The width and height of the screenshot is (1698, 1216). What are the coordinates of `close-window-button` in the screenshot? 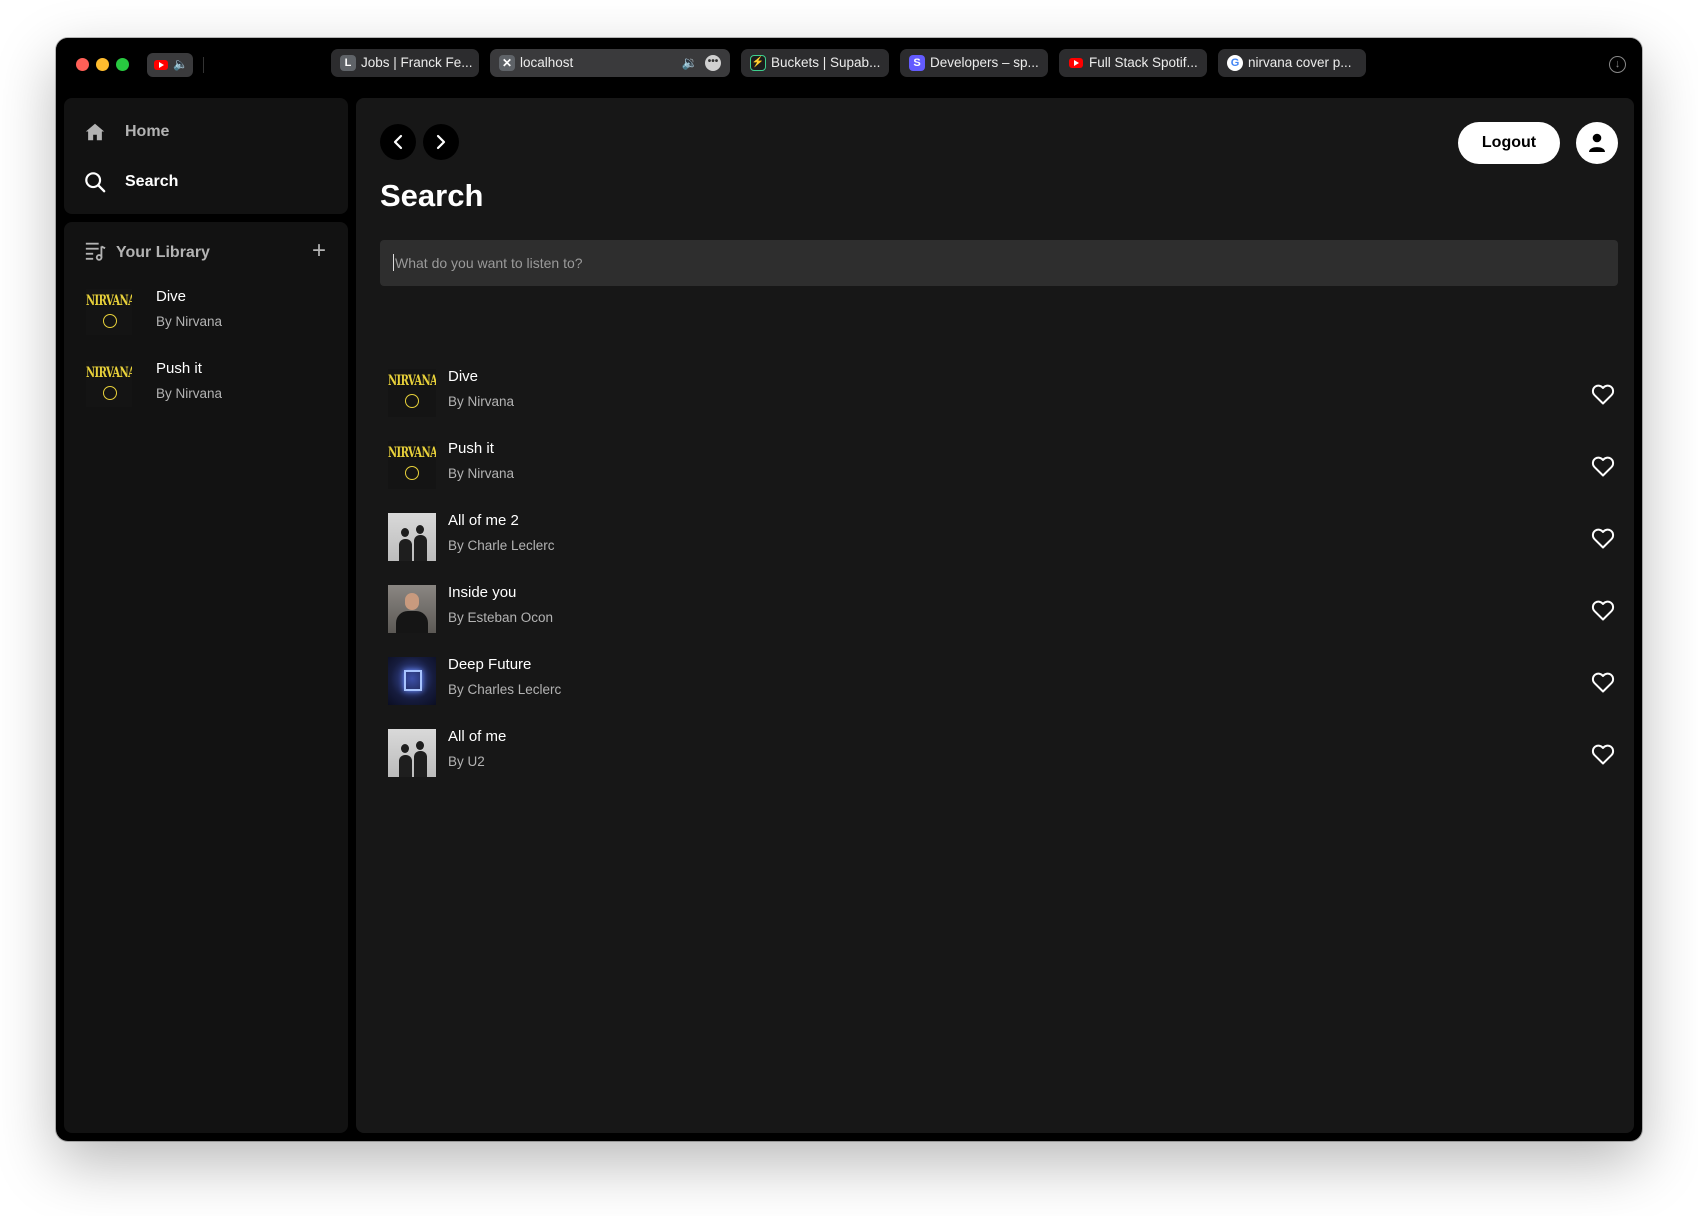 It's located at (82, 64).